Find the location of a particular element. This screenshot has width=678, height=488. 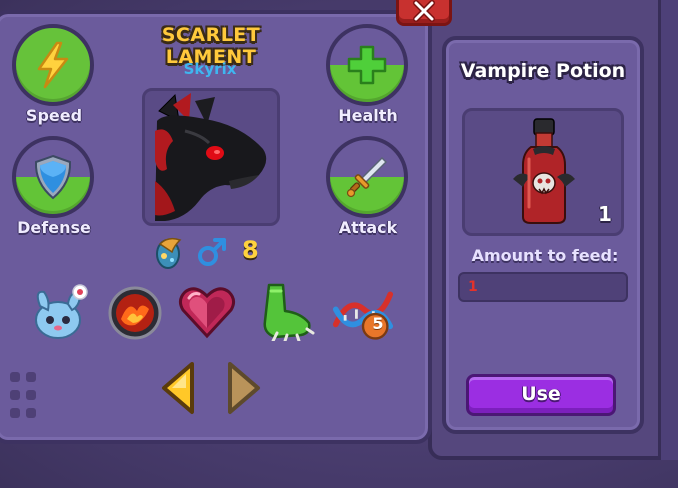

close-icon is located at coordinates (424, 11).